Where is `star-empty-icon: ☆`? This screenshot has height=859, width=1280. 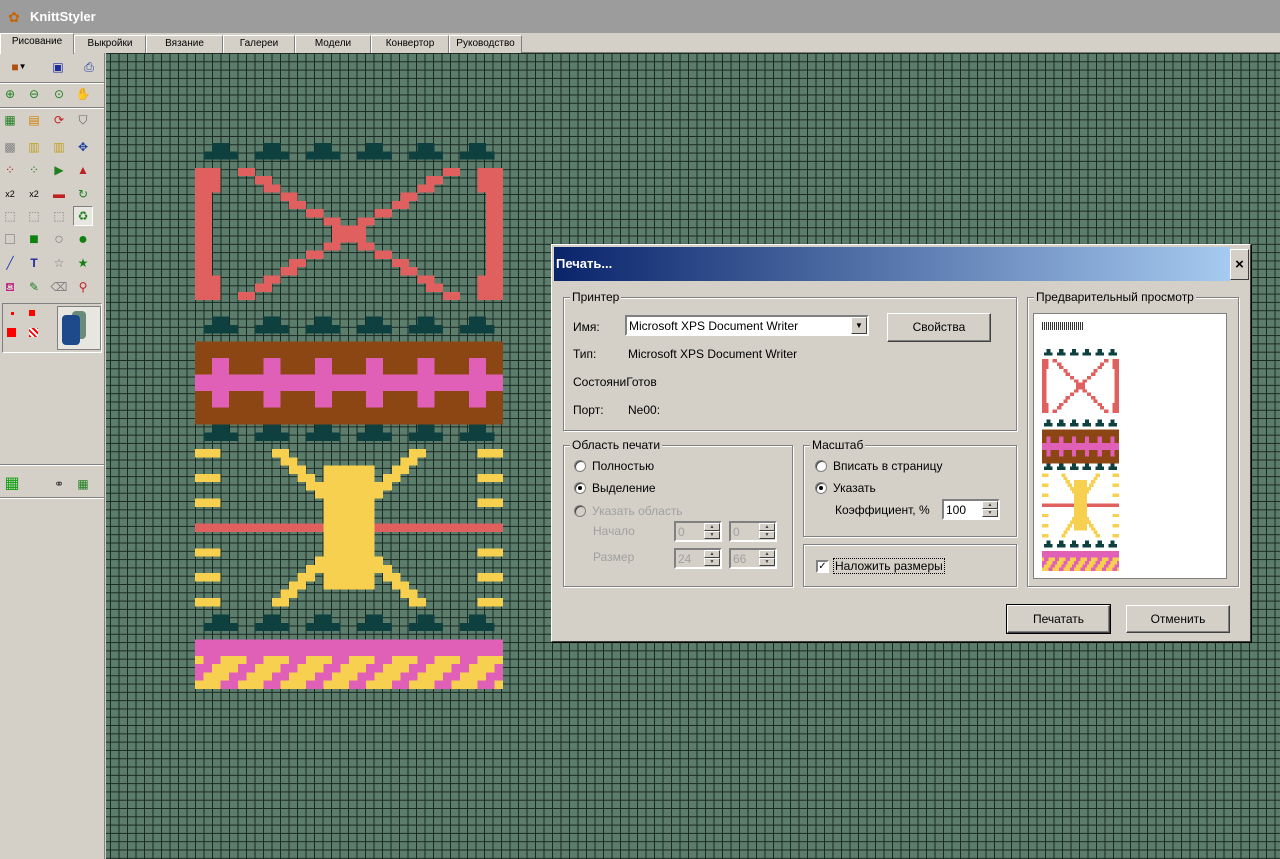
star-empty-icon: ☆ is located at coordinates (59, 263).